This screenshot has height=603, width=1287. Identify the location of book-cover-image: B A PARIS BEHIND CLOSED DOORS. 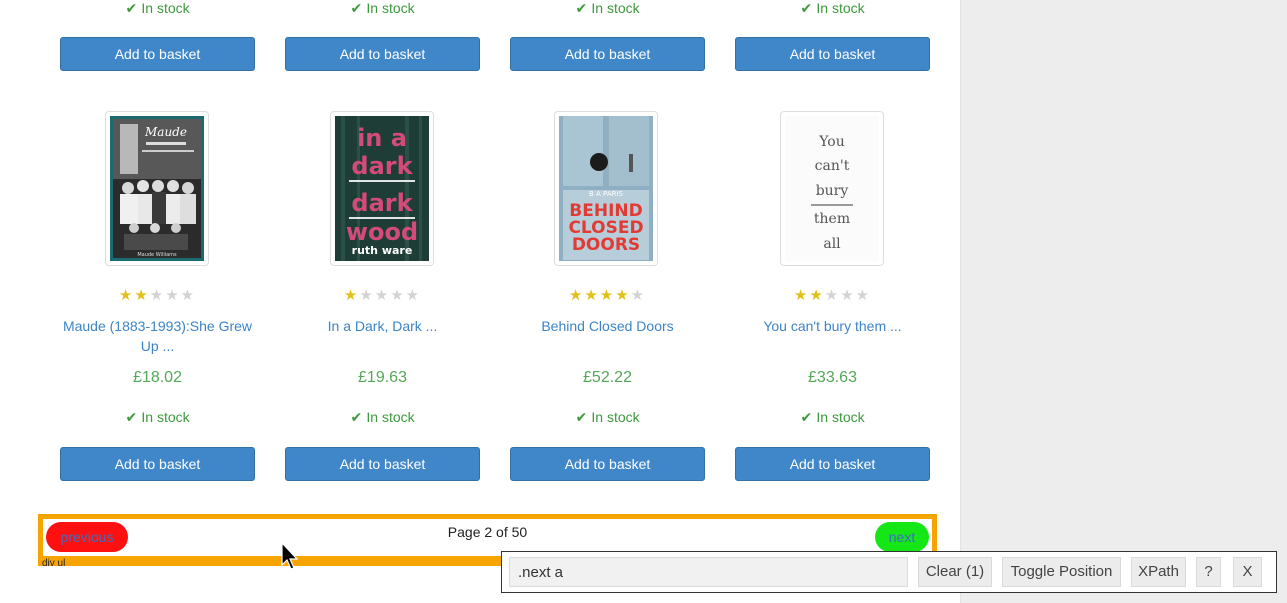
(606, 188).